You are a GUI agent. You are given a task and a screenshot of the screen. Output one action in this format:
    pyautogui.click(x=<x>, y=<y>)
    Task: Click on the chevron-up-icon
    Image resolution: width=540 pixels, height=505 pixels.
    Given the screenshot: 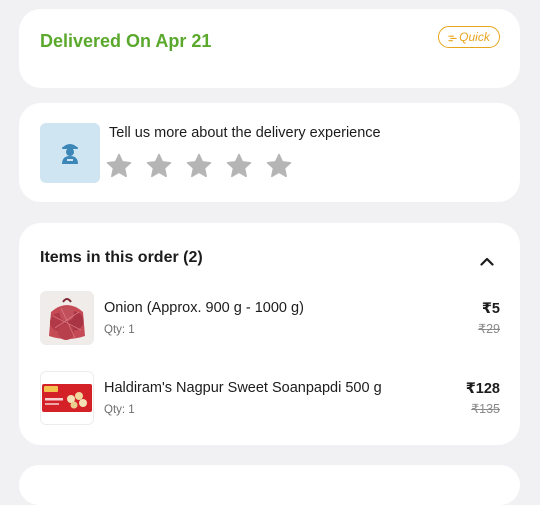 What is the action you would take?
    pyautogui.click(x=487, y=261)
    